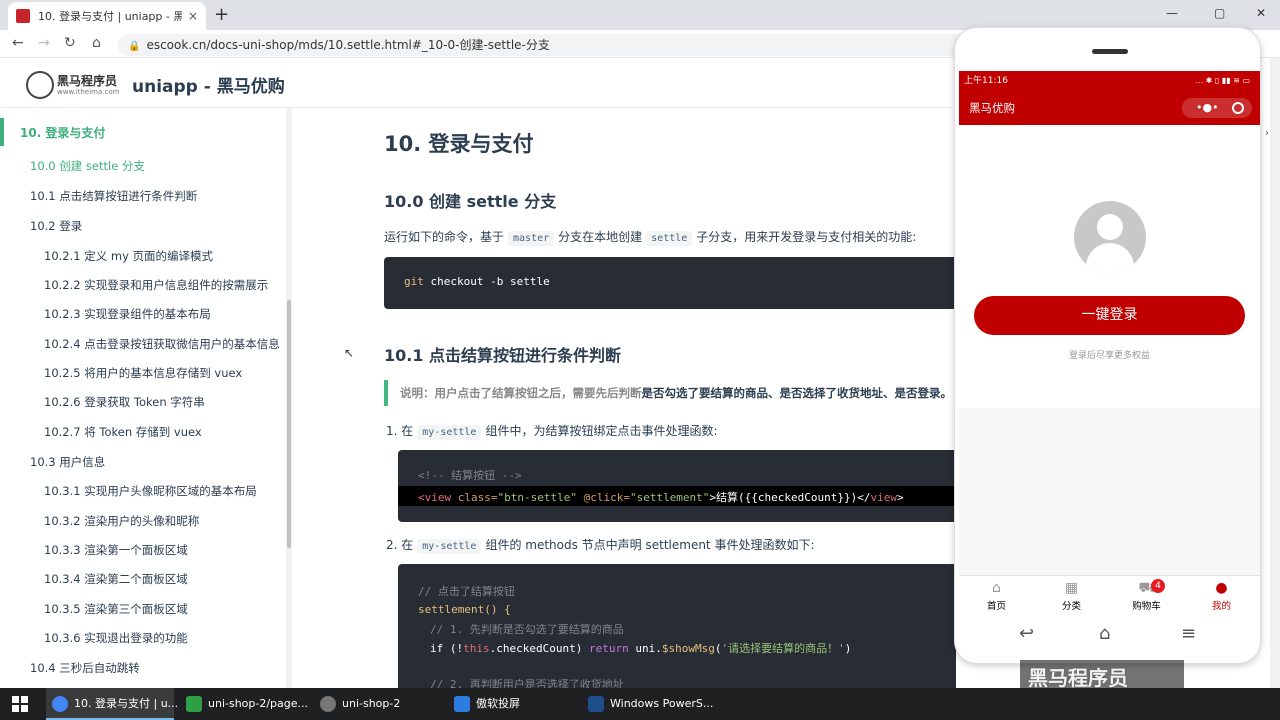  What do you see at coordinates (116, 550) in the screenshot?
I see `sidebar-item-10-3-3: 10.3.3 渲染第一个面板区域` at bounding box center [116, 550].